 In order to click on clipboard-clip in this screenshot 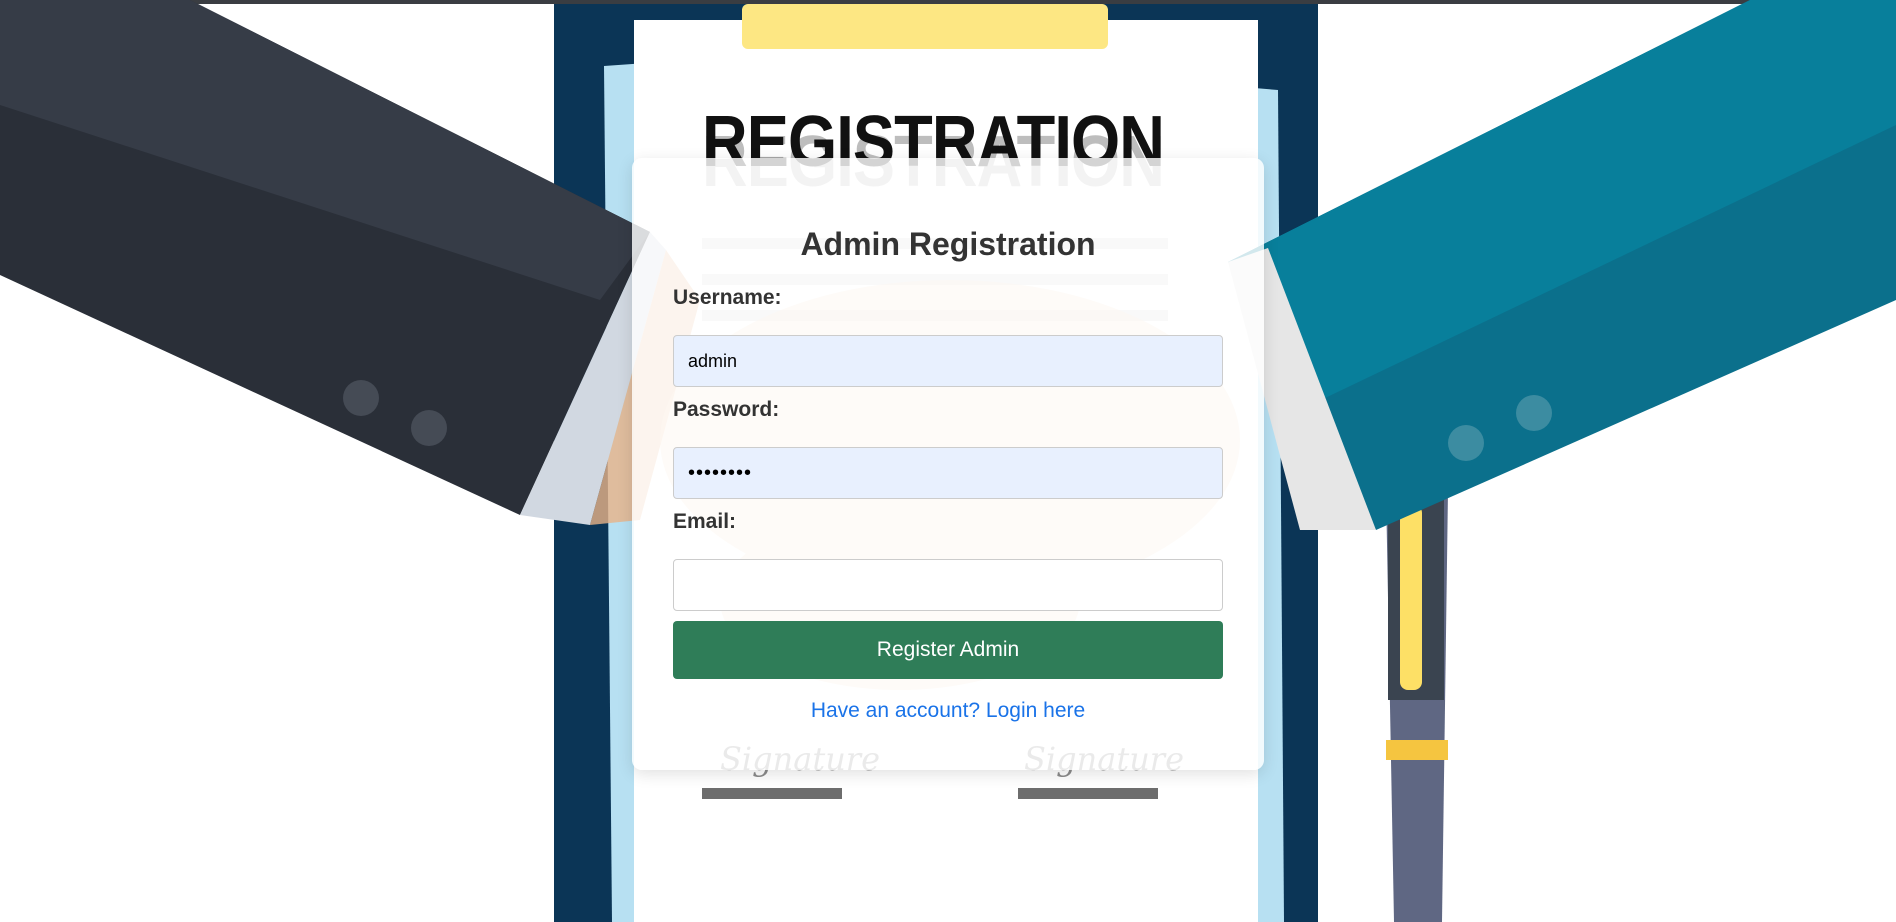, I will do `click(925, 26)`.